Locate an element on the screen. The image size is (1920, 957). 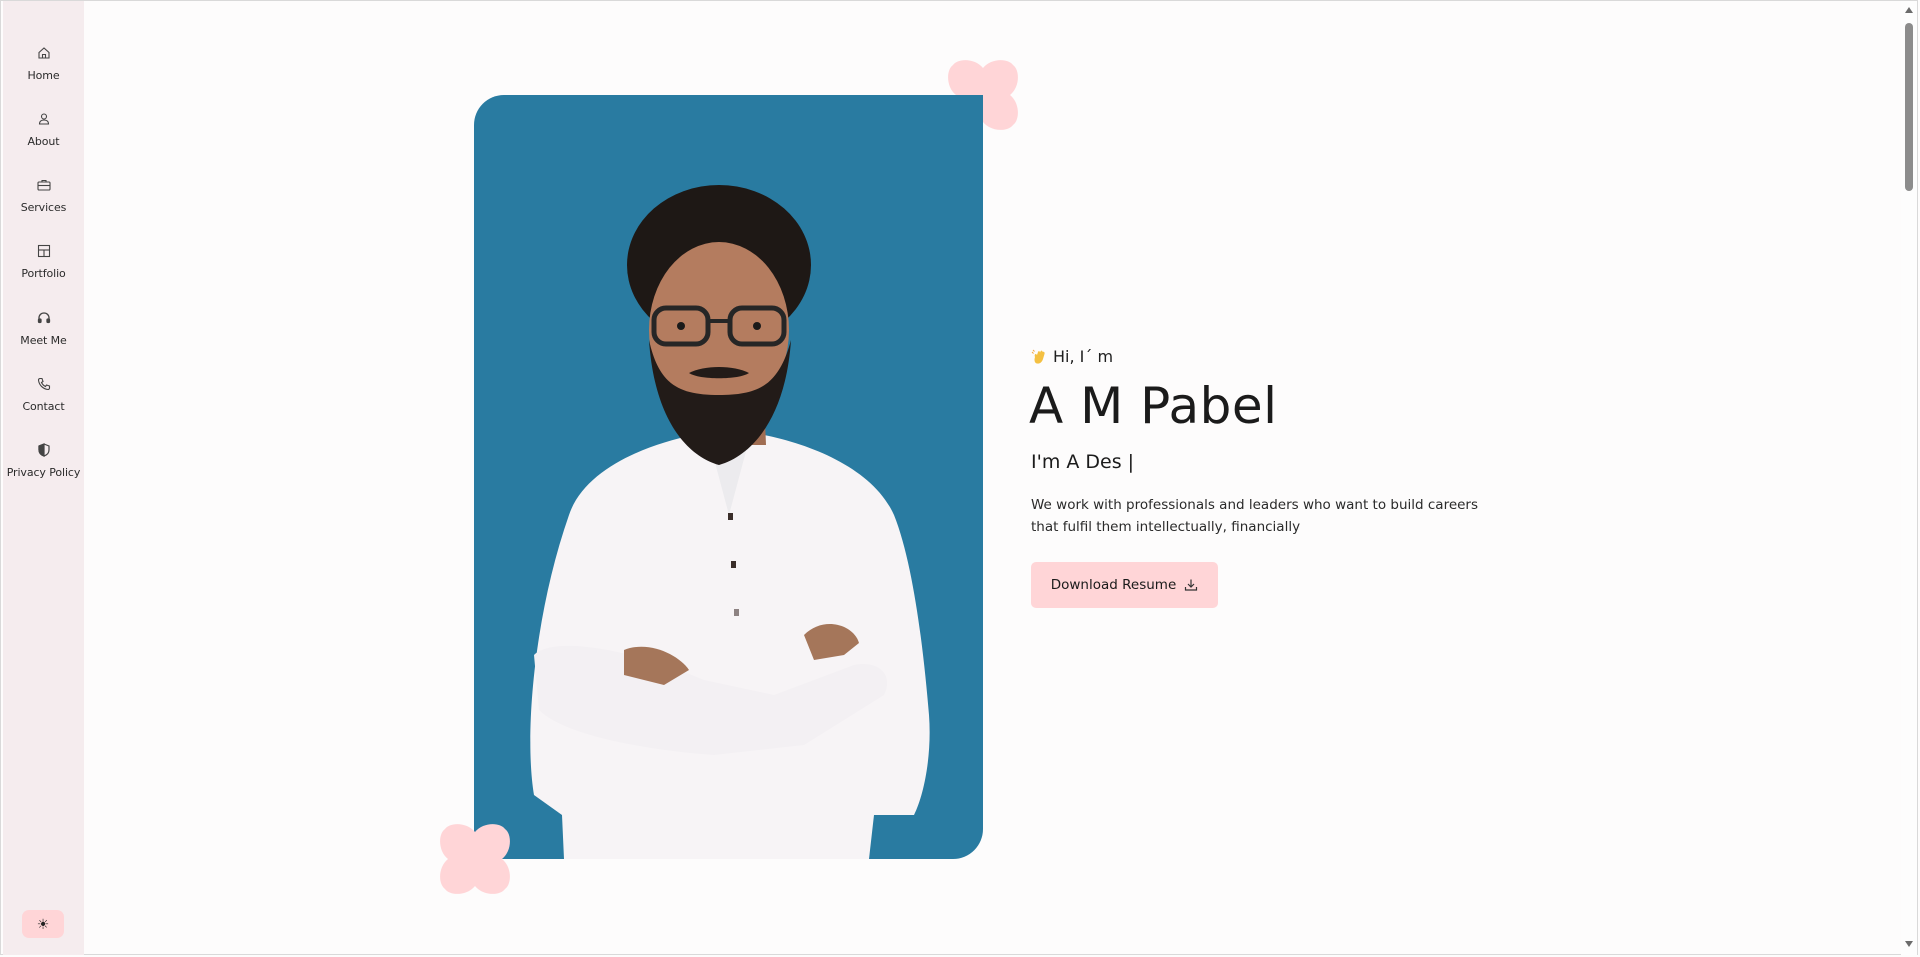
download-icon is located at coordinates (1191, 585).